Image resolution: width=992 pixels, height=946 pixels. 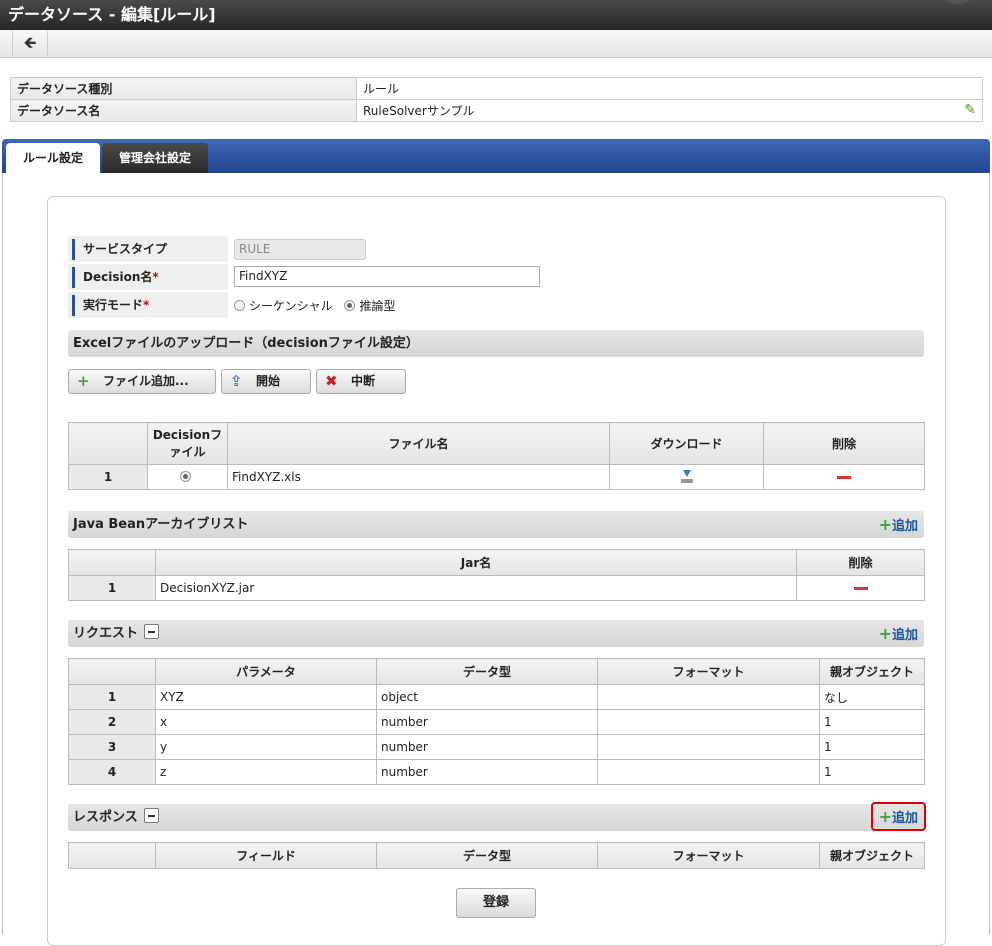 I want to click on service-type-row: サービスタイプ RULE, so click(x=496, y=249).